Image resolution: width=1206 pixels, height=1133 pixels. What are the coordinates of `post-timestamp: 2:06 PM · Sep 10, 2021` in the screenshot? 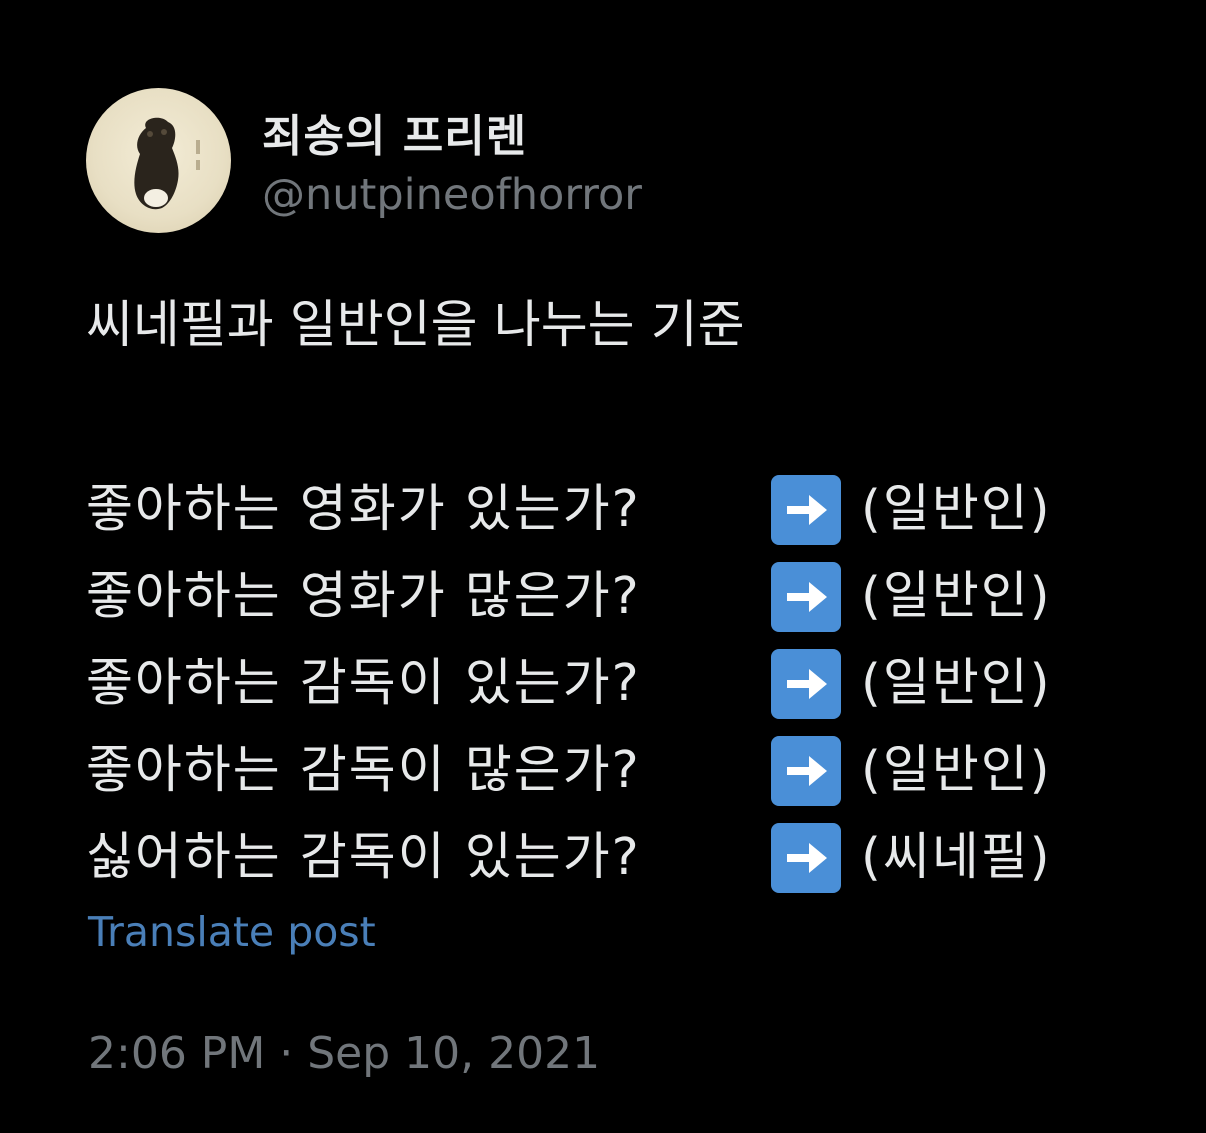 It's located at (344, 1053).